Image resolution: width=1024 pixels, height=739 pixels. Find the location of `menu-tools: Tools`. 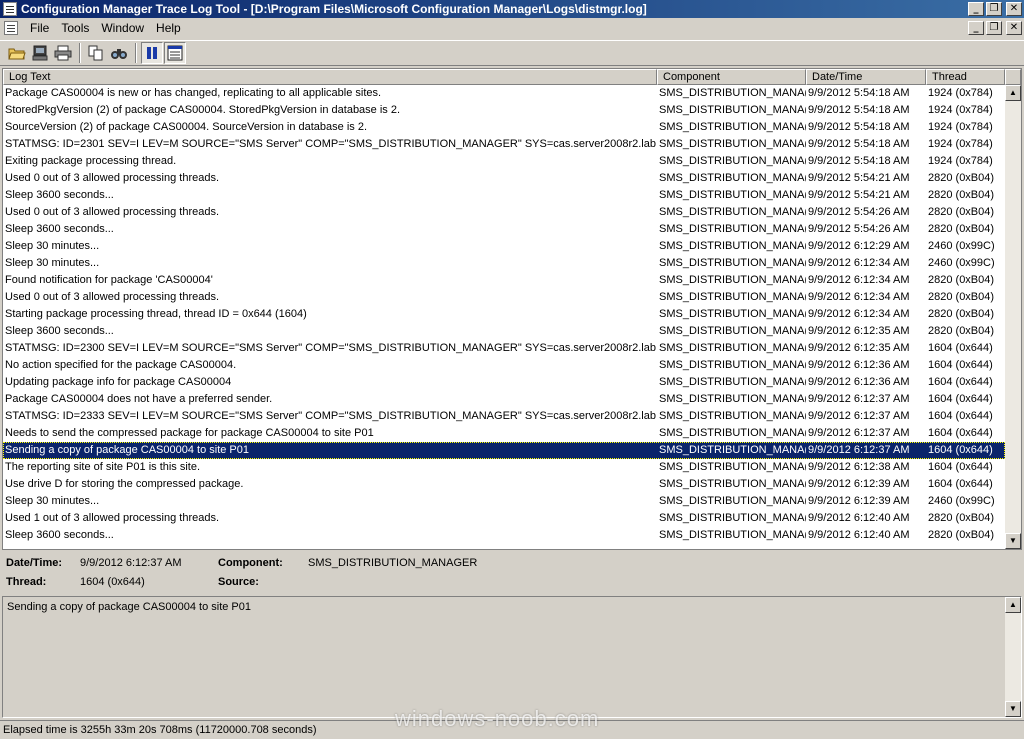

menu-tools: Tools is located at coordinates (75, 28).